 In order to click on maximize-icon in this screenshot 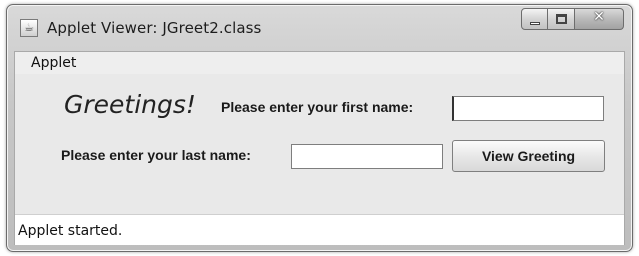, I will do `click(561, 19)`.